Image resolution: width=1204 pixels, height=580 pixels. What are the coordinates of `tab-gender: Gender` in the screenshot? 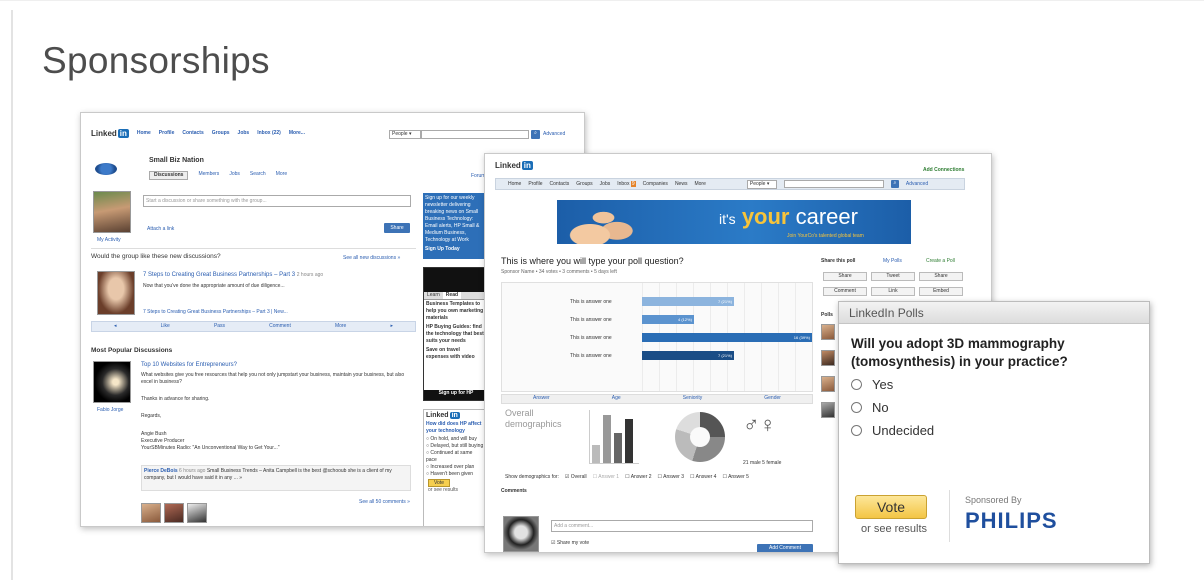 It's located at (772, 399).